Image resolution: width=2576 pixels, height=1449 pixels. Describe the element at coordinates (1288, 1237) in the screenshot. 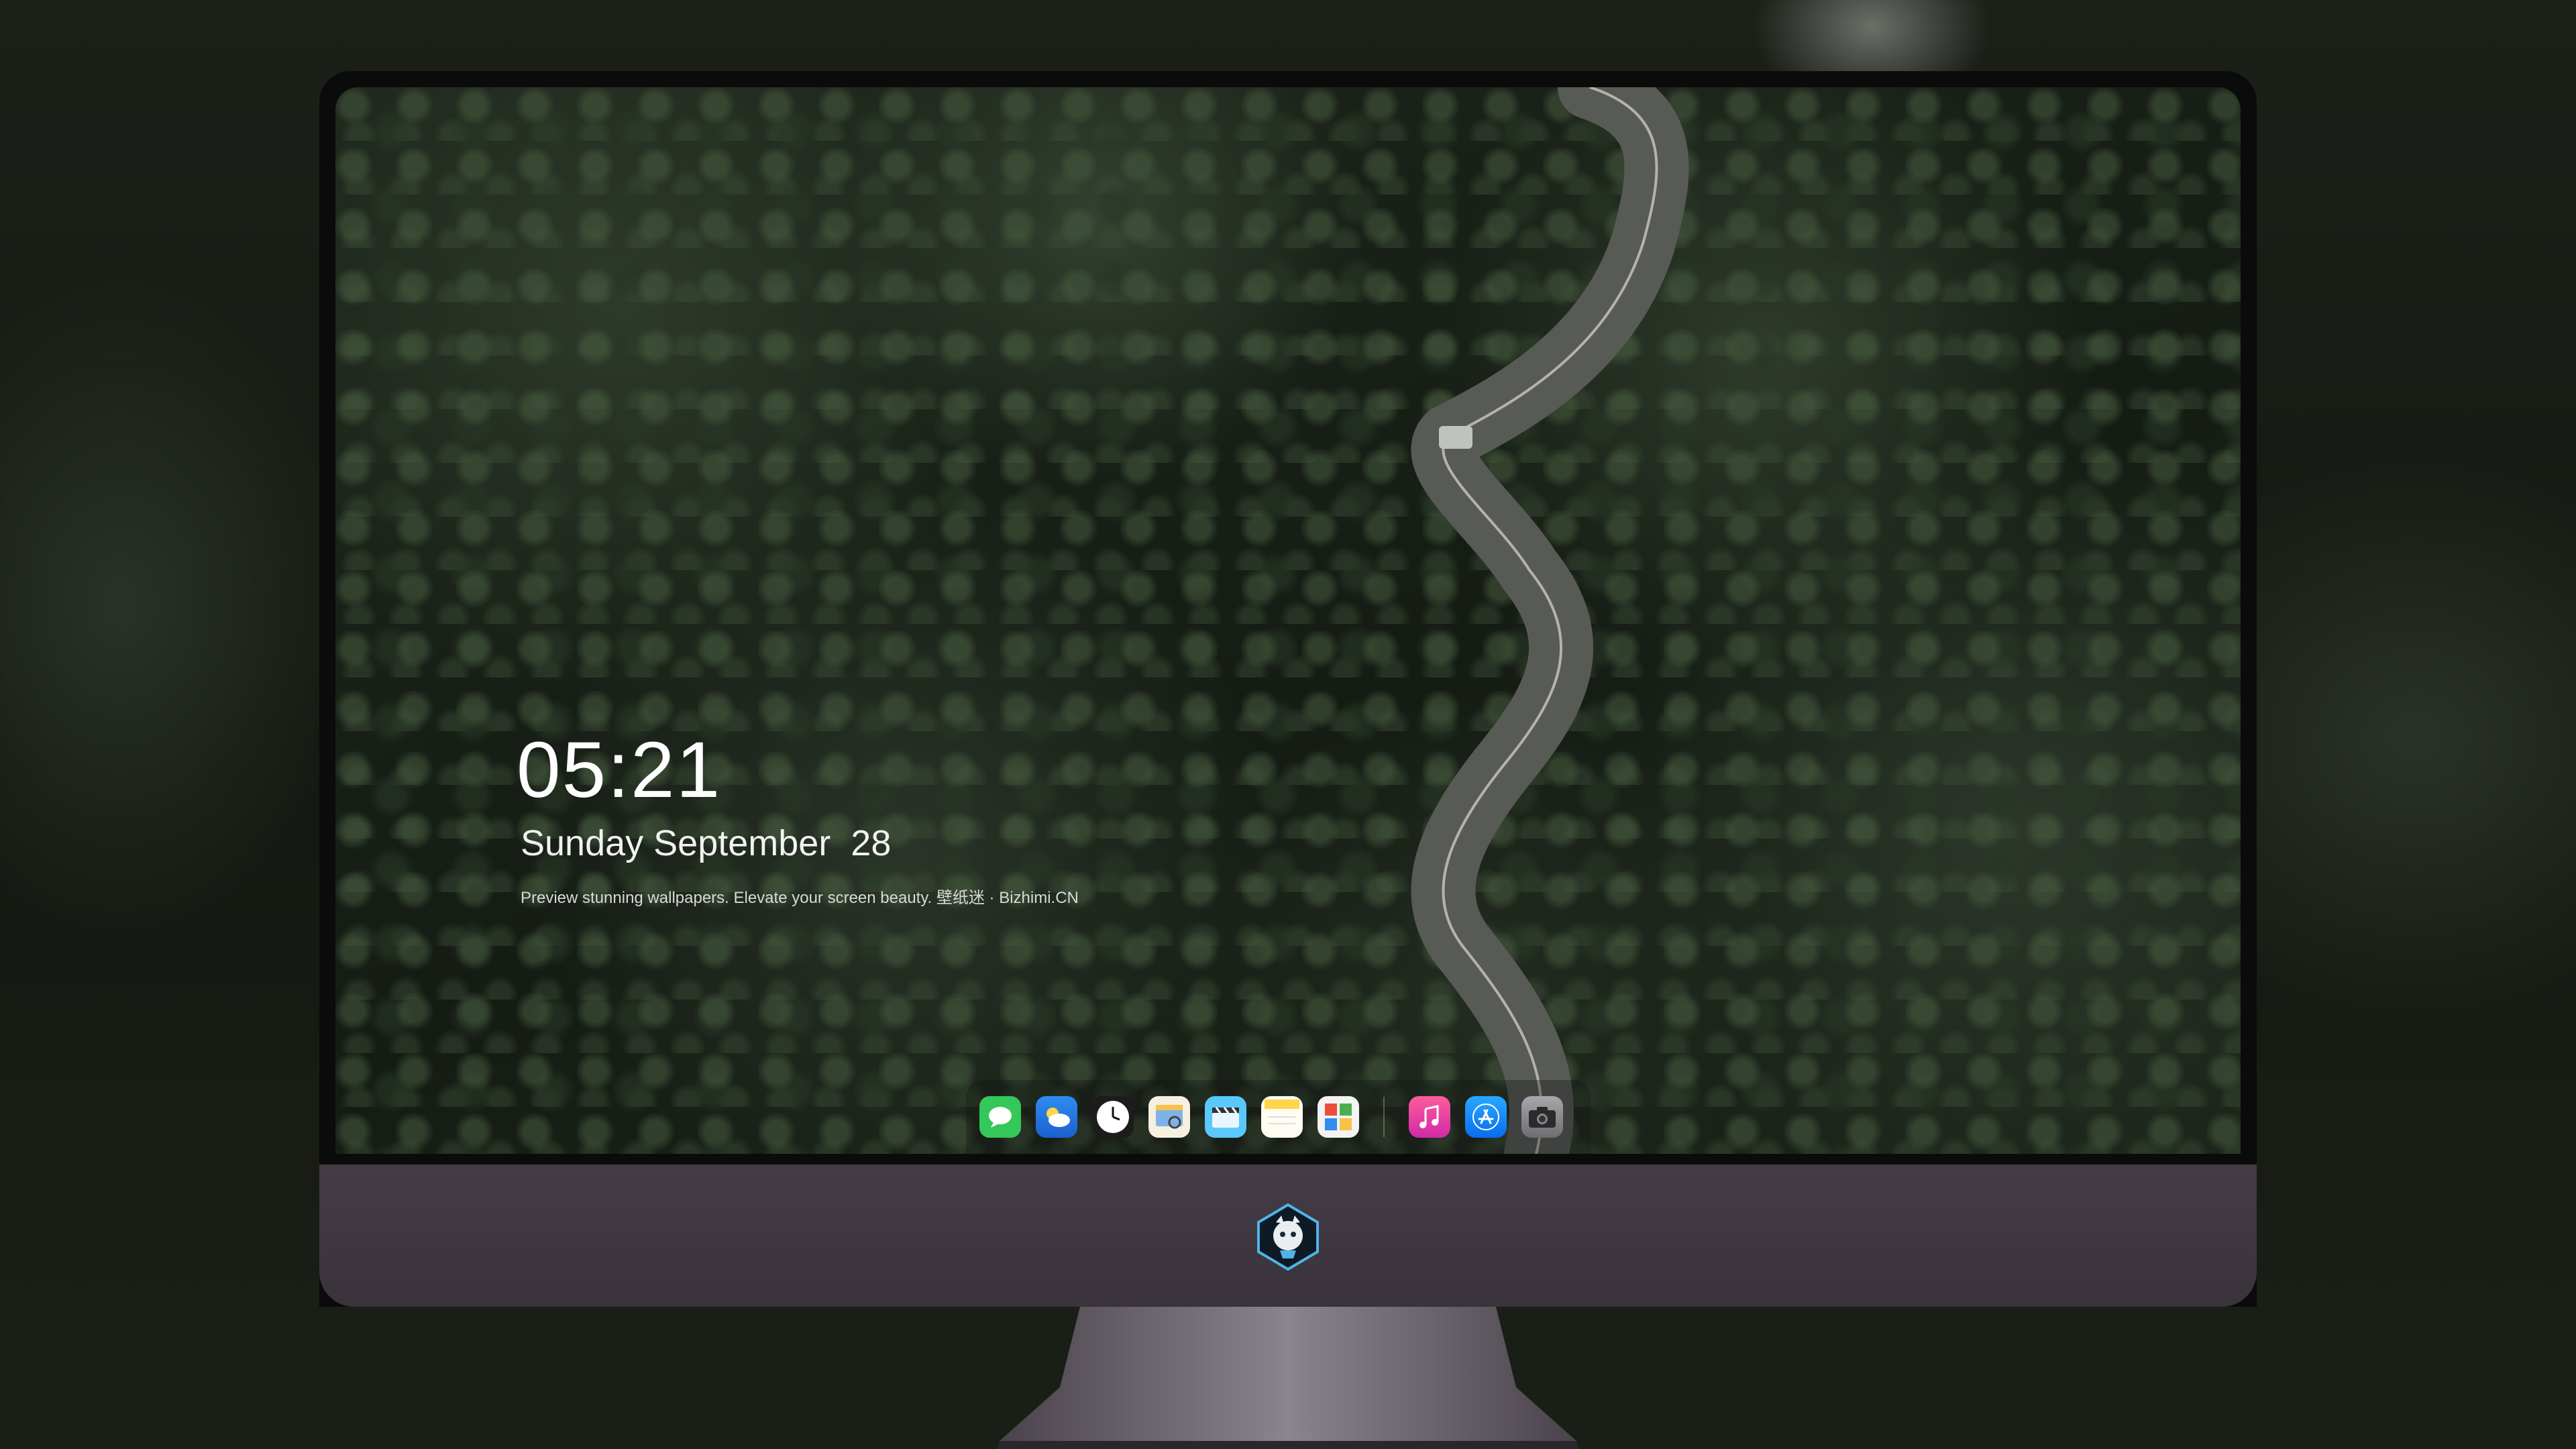

I see `mascot-logo-icon` at that location.